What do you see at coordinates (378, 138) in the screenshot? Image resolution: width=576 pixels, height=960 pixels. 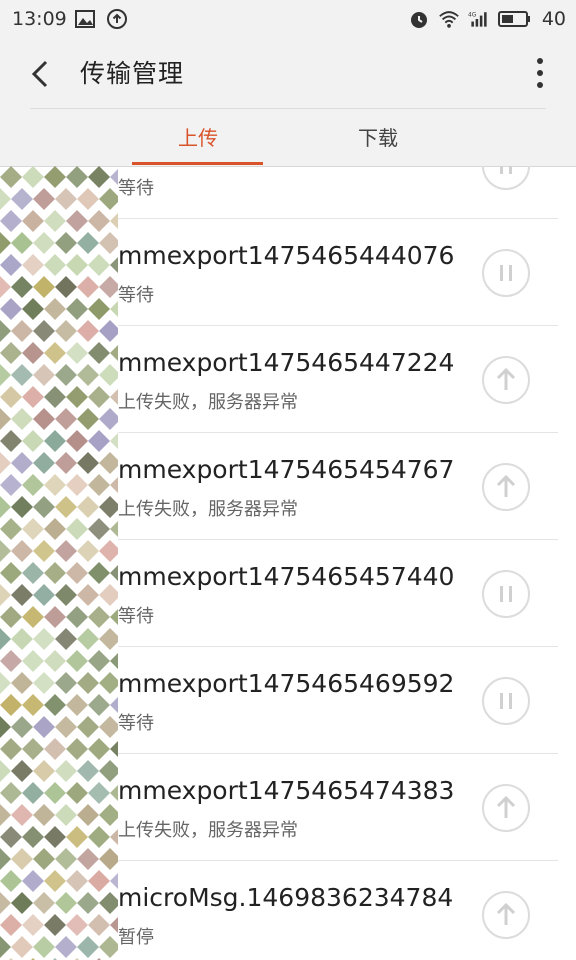 I see `tab-download: 下载` at bounding box center [378, 138].